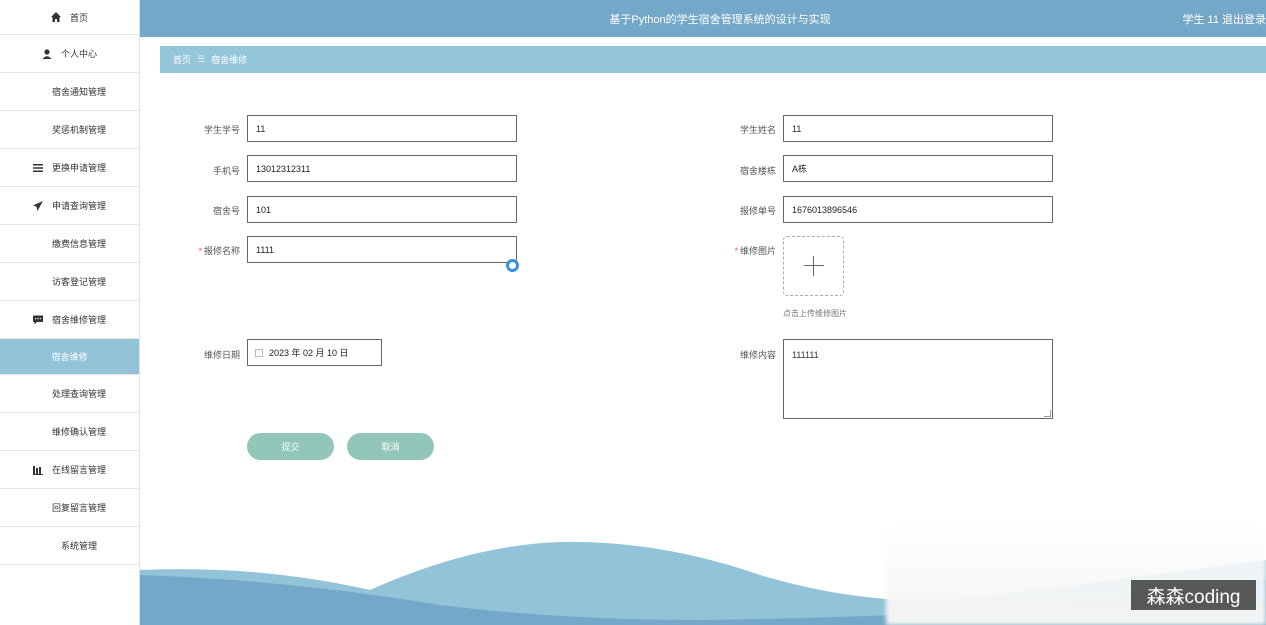 This screenshot has height=625, width=1266. Describe the element at coordinates (720, 20) in the screenshot. I see `app-title: 基于Python的学生宿舍管理系统的设计与实现` at that location.